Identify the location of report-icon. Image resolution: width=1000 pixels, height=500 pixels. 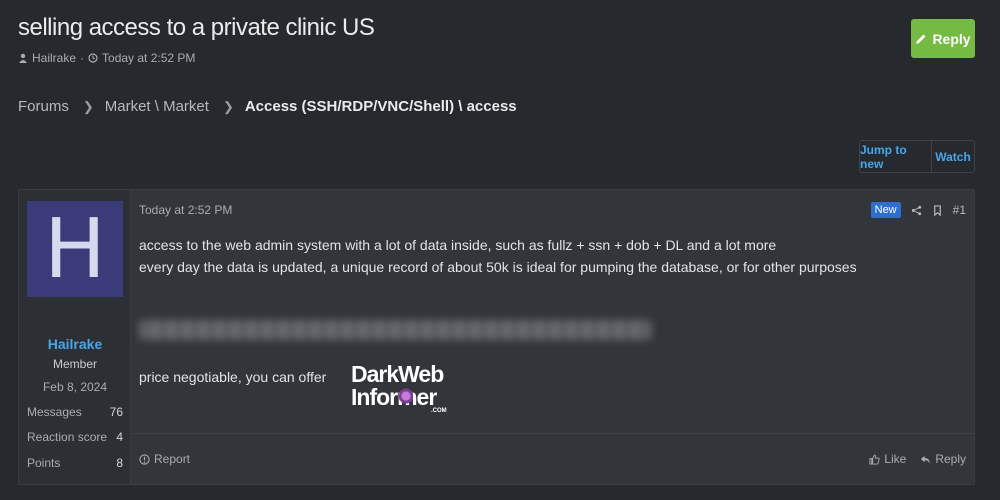
(144, 459).